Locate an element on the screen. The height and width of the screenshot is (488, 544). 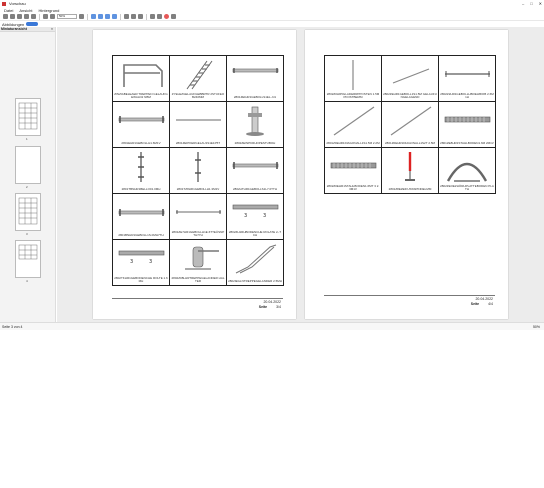
article-cell: 2802ZEINPKRHOPESTUBOH is located at coordinates (255, 125).